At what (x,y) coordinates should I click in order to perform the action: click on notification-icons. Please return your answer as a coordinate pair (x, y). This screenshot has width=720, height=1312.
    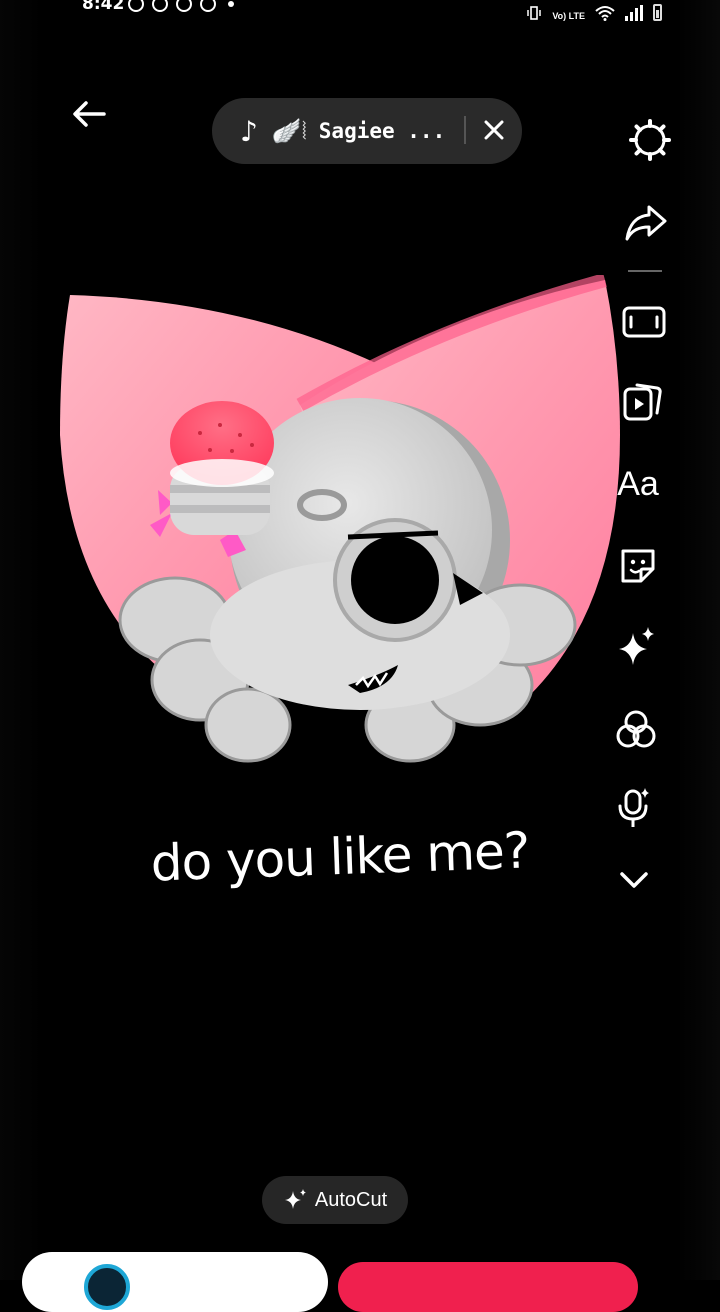
    Looking at the image, I should click on (181, 6).